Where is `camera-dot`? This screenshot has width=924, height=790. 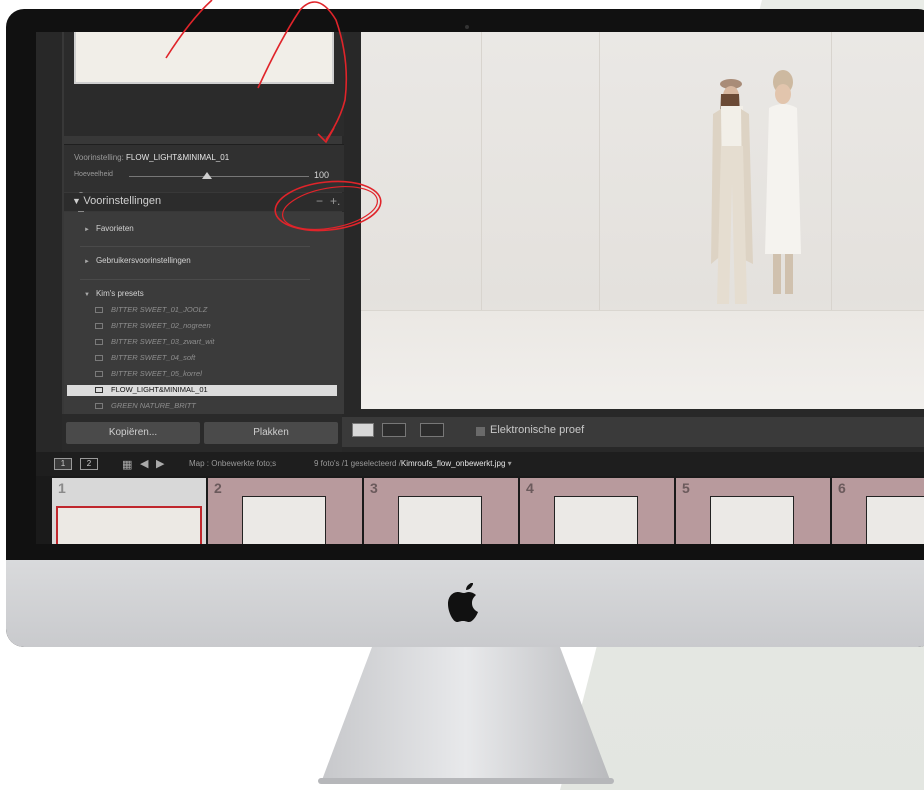
camera-dot is located at coordinates (467, 27).